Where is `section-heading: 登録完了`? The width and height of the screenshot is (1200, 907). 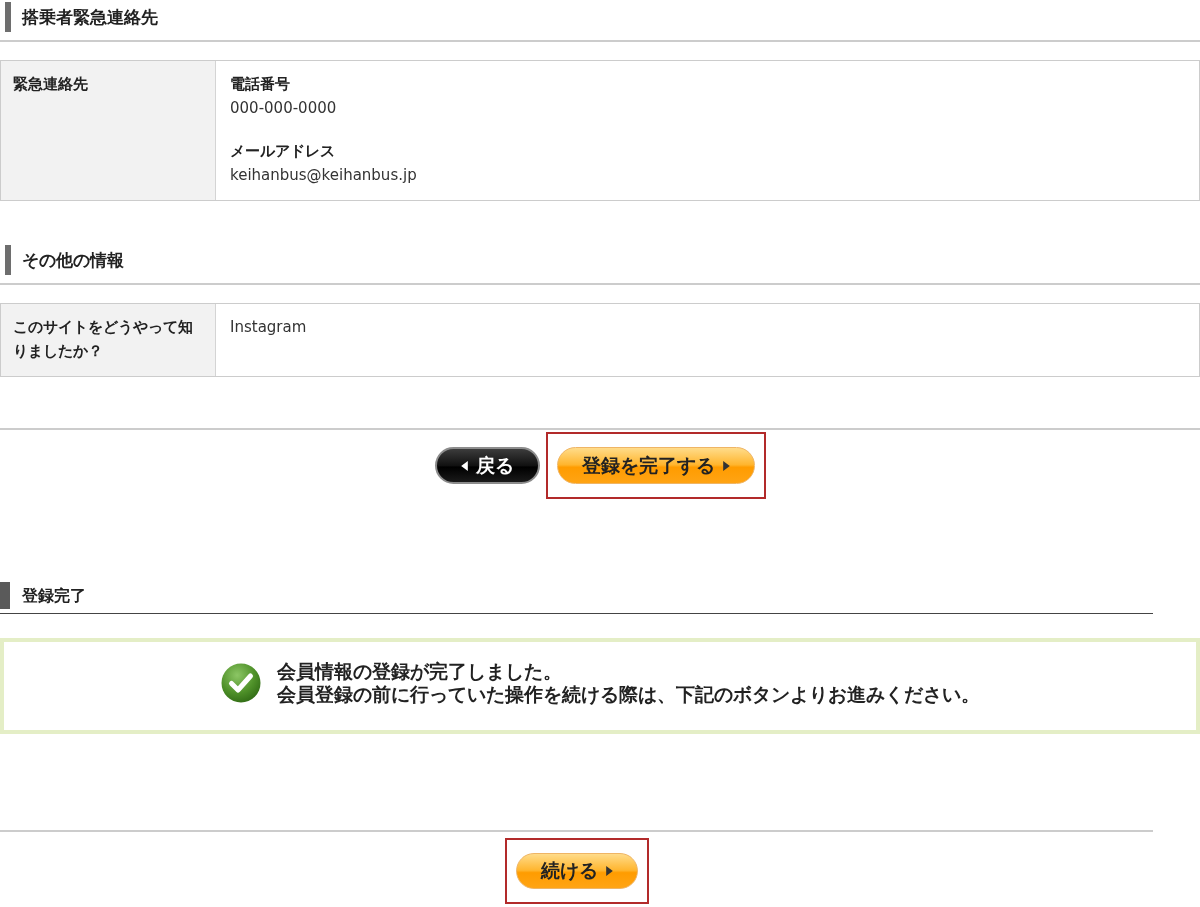 section-heading: 登録完了 is located at coordinates (576, 595).